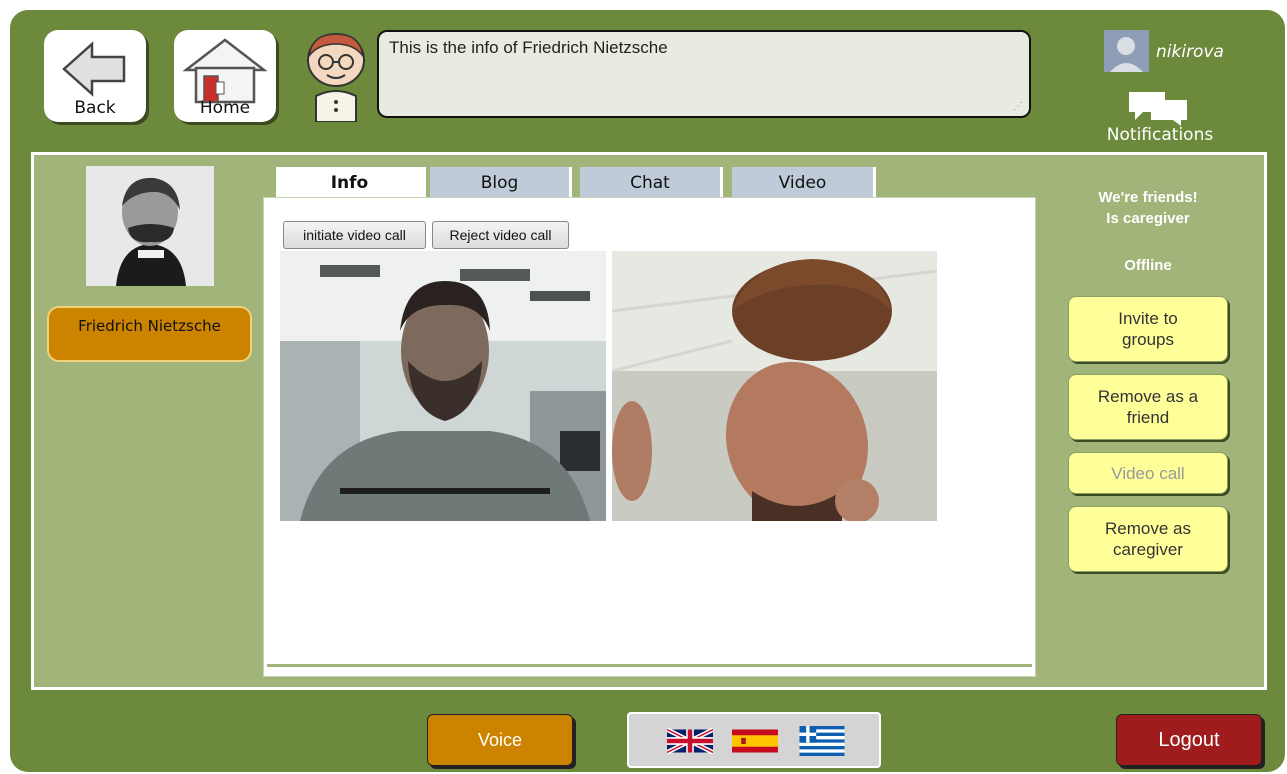  What do you see at coordinates (501, 183) in the screenshot?
I see `tab-blog: Blog` at bounding box center [501, 183].